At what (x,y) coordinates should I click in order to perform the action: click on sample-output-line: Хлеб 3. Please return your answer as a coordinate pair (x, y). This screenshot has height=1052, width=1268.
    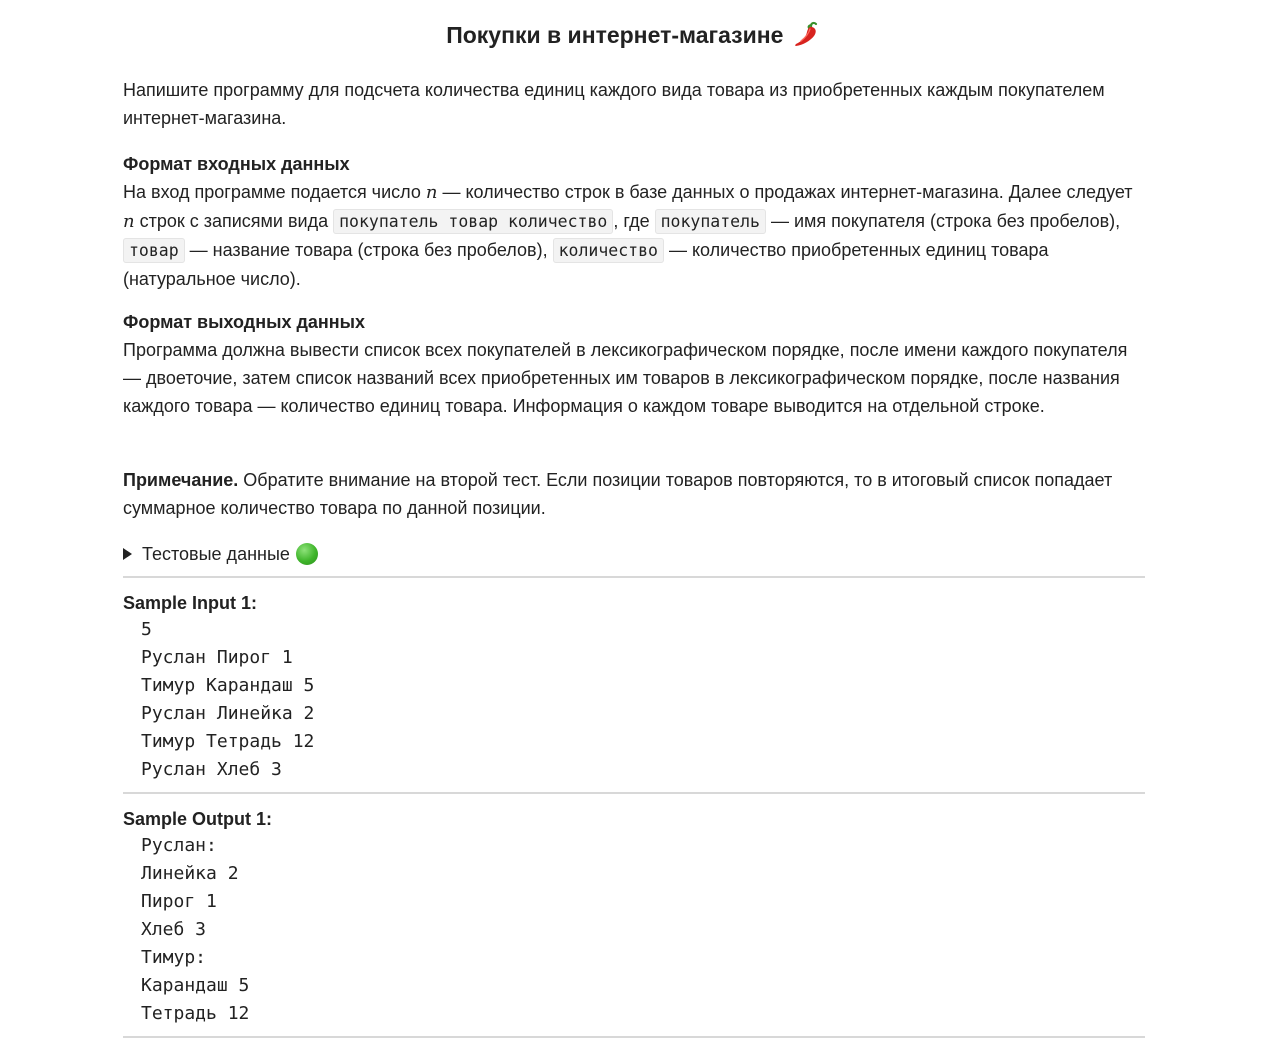
    Looking at the image, I should click on (174, 929).